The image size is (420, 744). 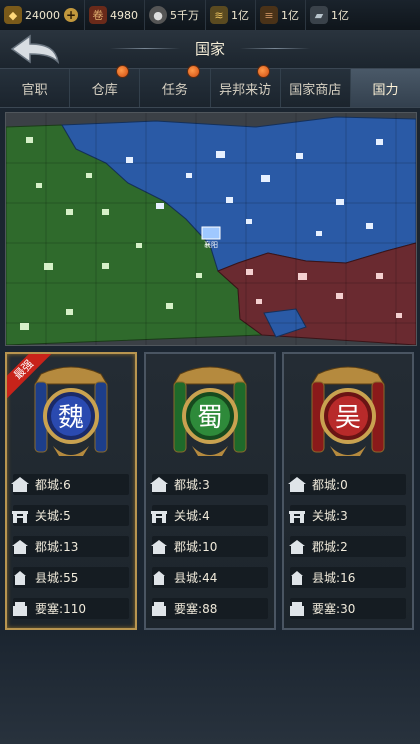 I want to click on contribution-value: 4980, so click(x=124, y=15).